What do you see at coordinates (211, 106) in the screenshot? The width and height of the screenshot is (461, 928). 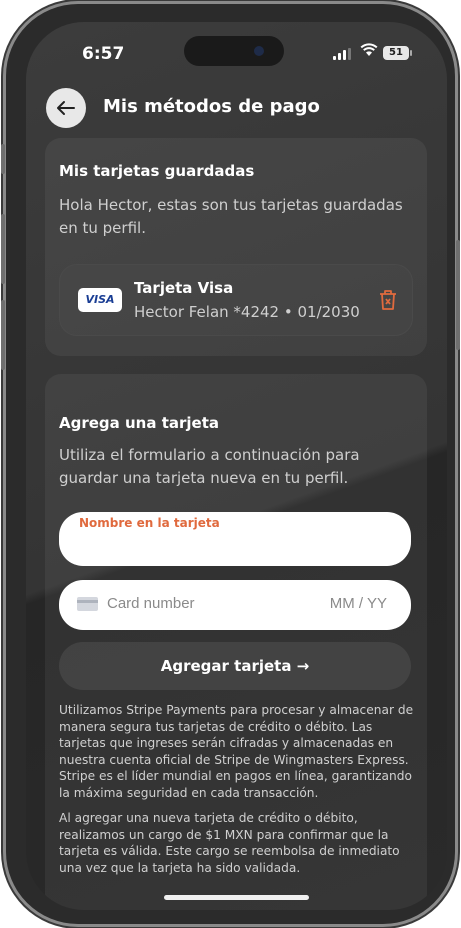 I see `page-title: Mis métodos de pago` at bounding box center [211, 106].